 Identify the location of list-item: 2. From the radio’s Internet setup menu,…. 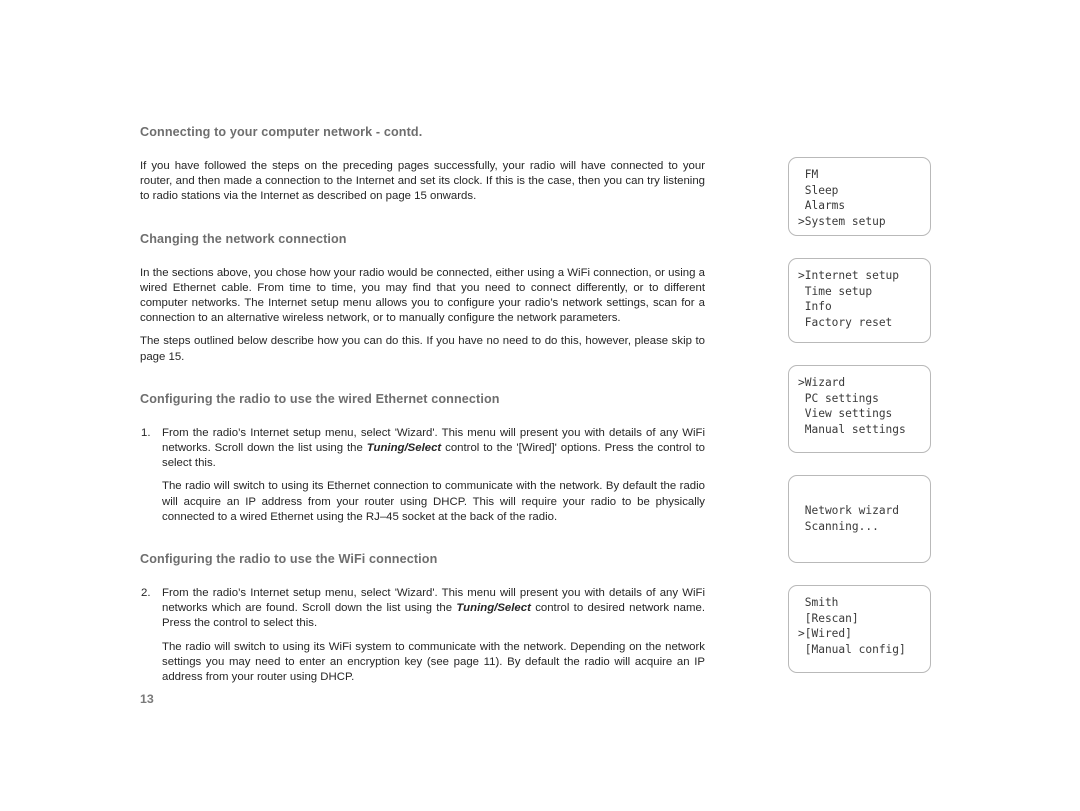
(422, 609).